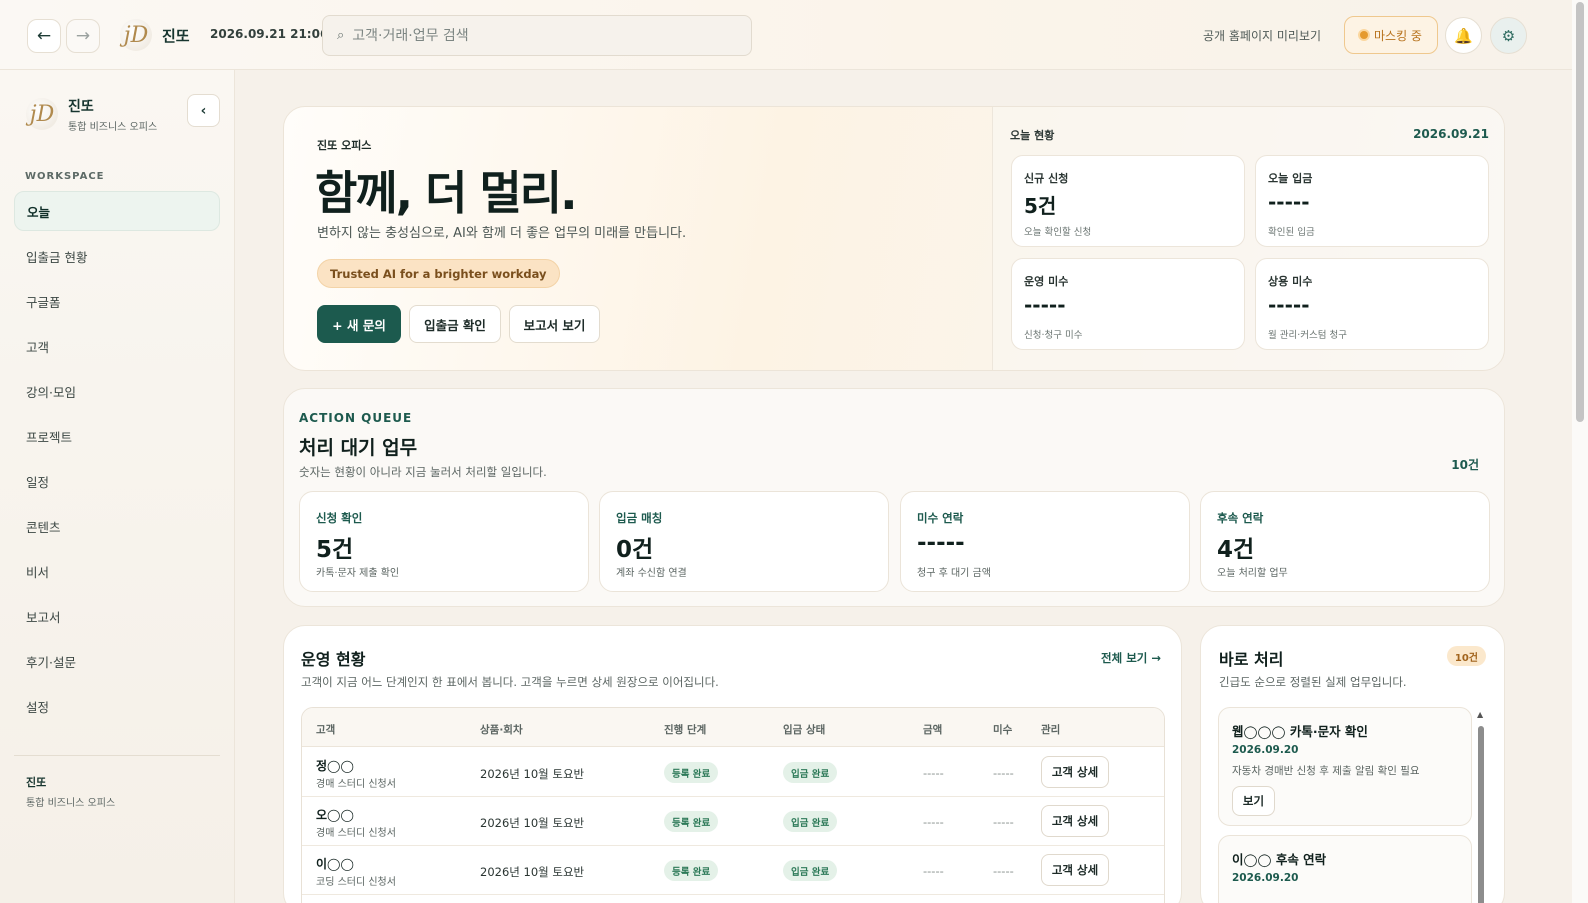 The image size is (1588, 903). What do you see at coordinates (65, 176) in the screenshot?
I see `workspace-section-label: WORKSPACE` at bounding box center [65, 176].